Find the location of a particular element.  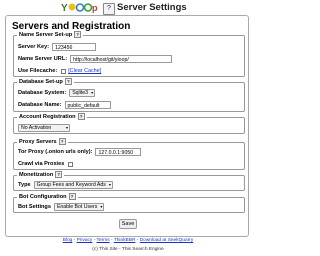

db-system-select: Sqlite3 ▾ is located at coordinates (82, 93).